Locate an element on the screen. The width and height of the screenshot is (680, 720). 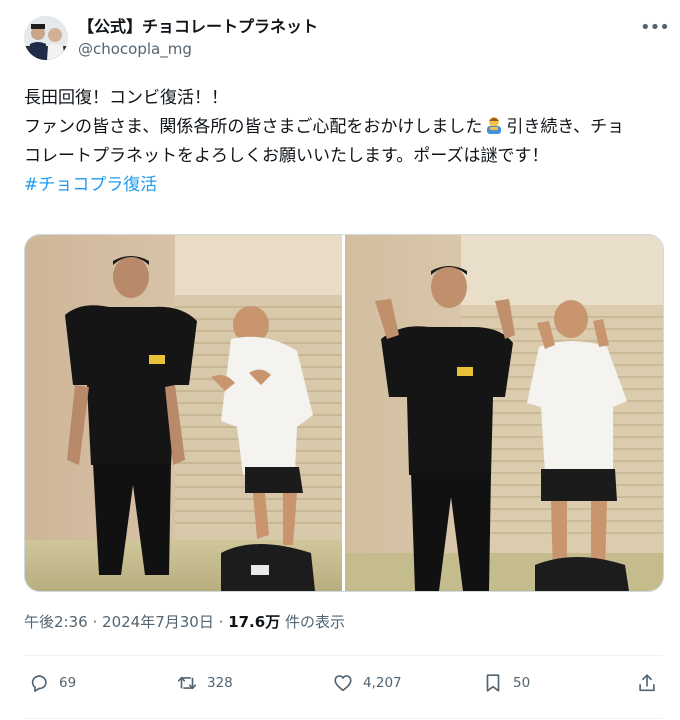
bookmark-icon is located at coordinates (493, 683).